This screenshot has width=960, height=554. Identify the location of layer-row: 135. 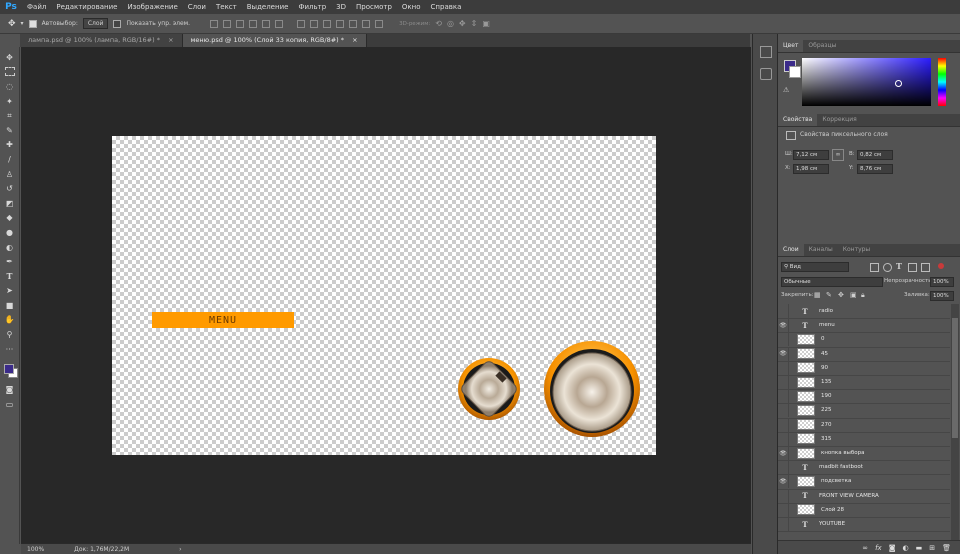
(864, 383).